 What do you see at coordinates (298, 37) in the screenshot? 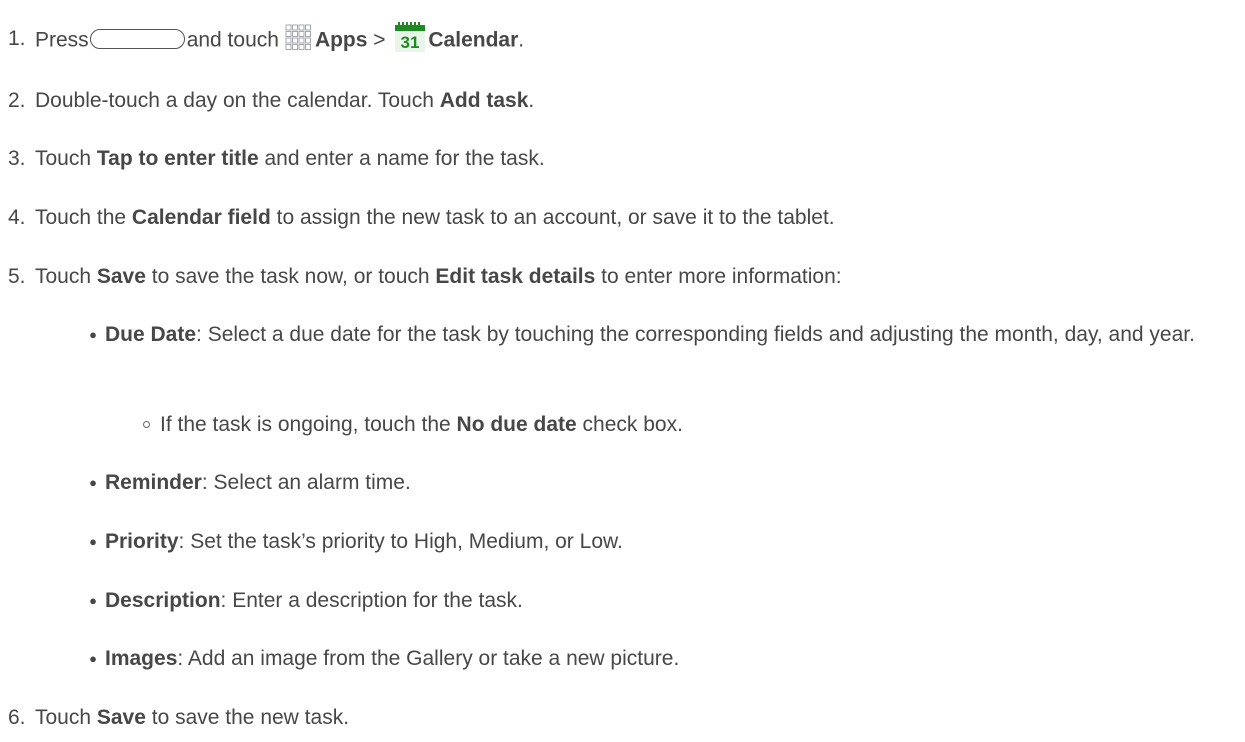
I see `apps-grid-icon` at bounding box center [298, 37].